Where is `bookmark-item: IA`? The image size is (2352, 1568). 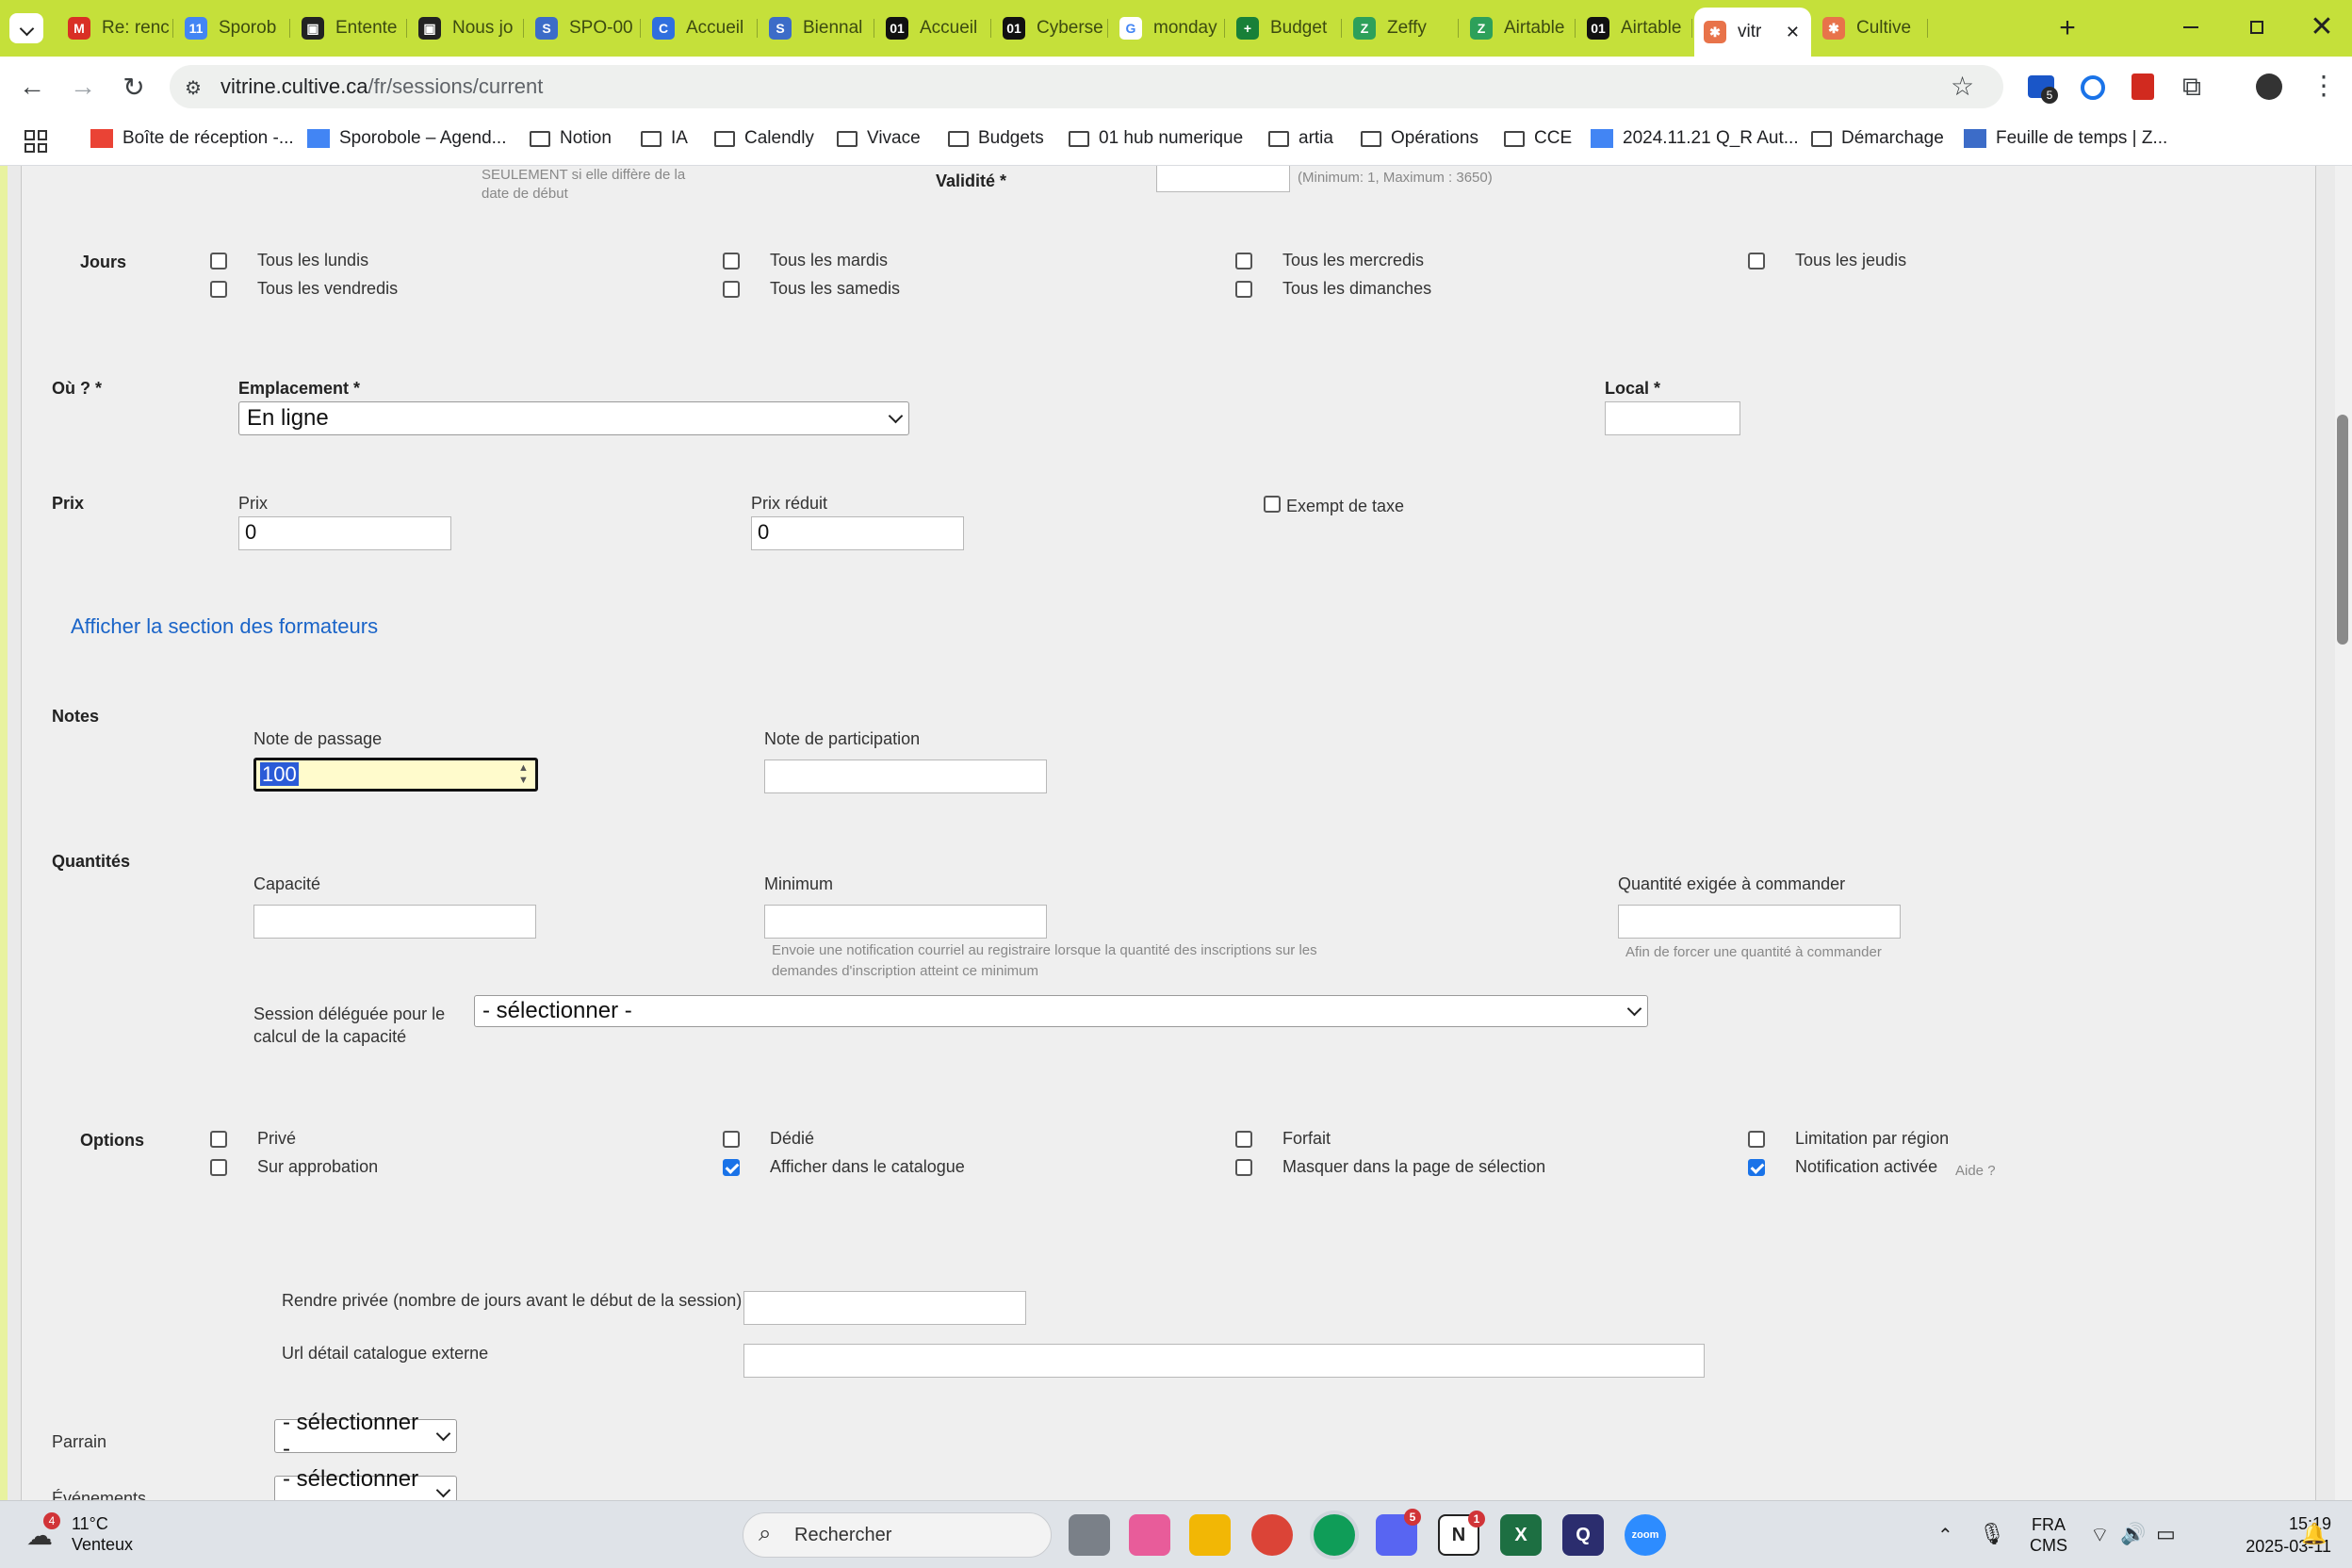 bookmark-item: IA is located at coordinates (664, 138).